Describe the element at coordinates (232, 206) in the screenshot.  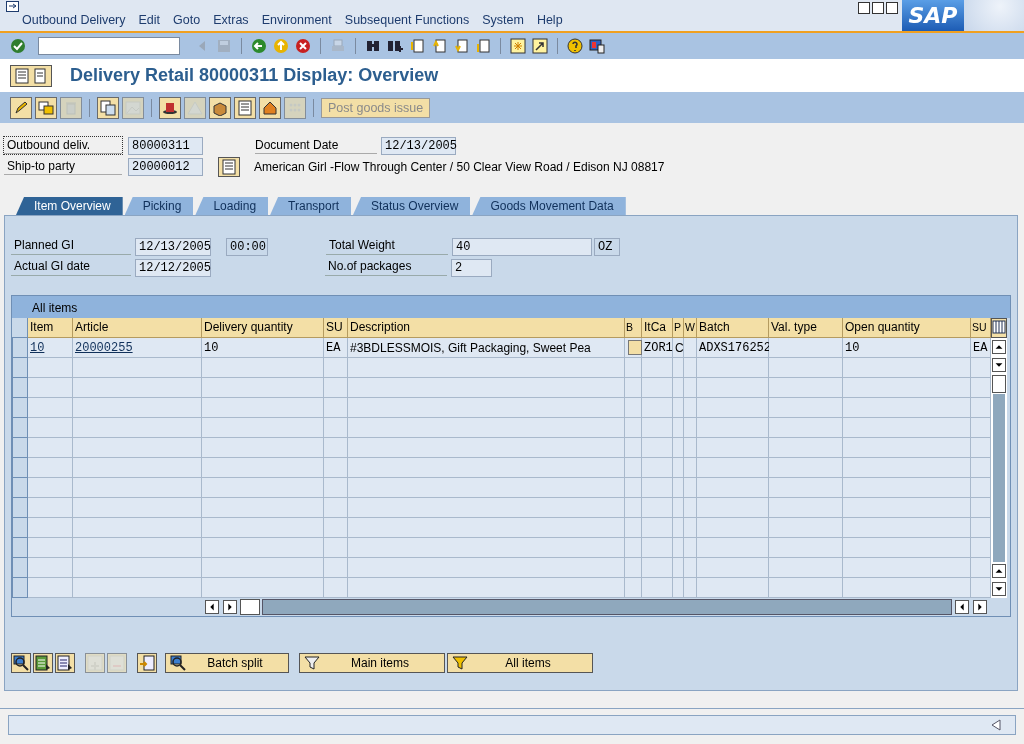
I see `tab: Loading` at that location.